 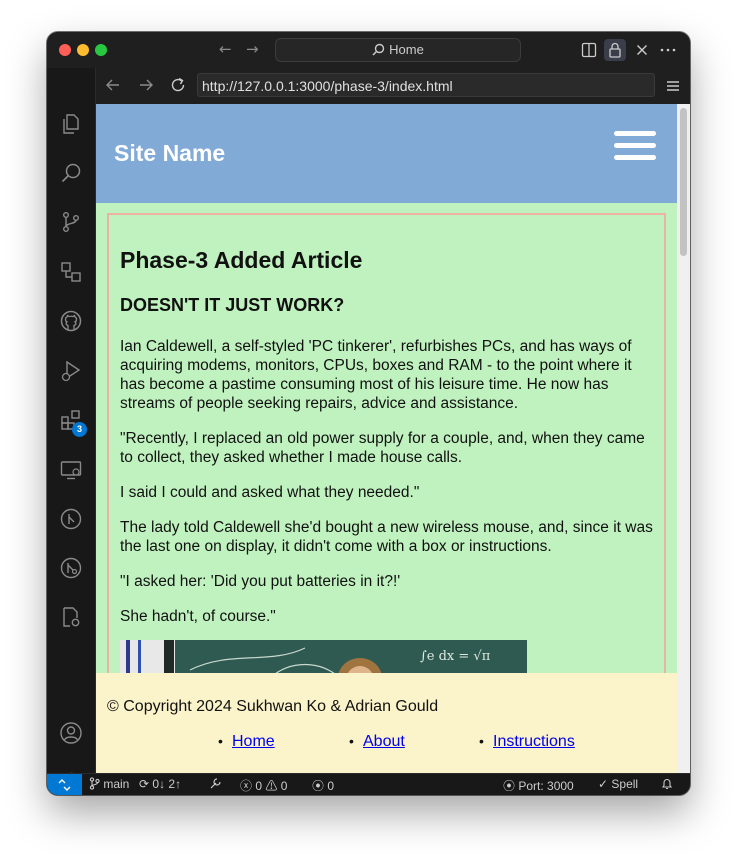 What do you see at coordinates (167, 784) in the screenshot?
I see `sync-status: 0↓ 2↑` at bounding box center [167, 784].